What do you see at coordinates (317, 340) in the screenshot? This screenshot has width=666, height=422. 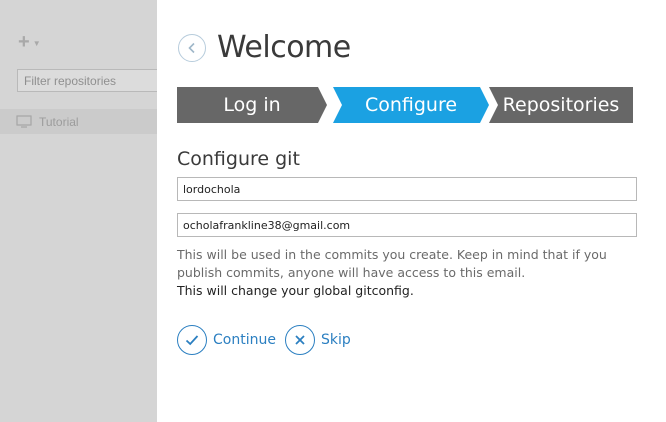 I see `skip-button: Skip` at bounding box center [317, 340].